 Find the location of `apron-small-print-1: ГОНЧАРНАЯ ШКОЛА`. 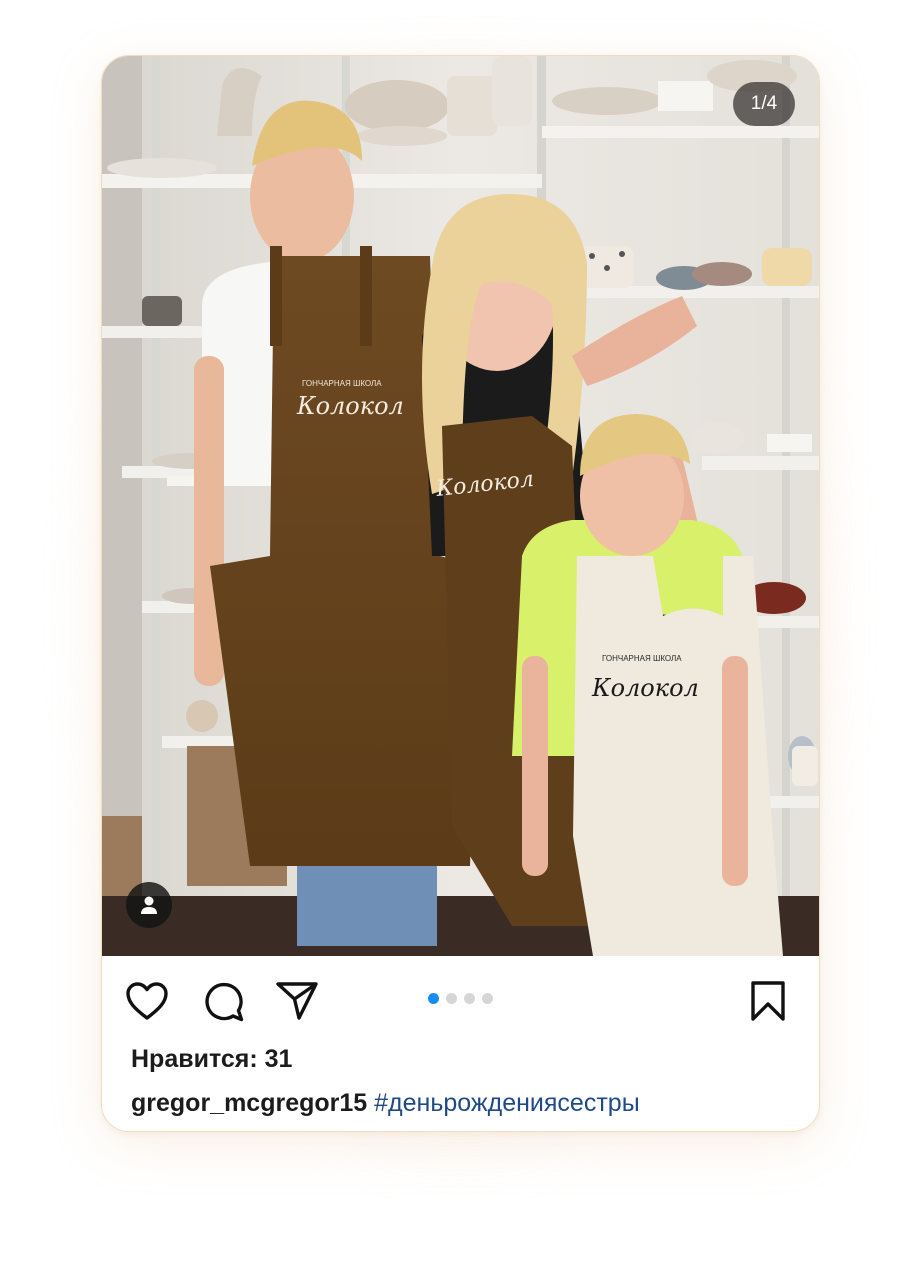

apron-small-print-1: ГОНЧАРНАЯ ШКОЛА is located at coordinates (342, 383).